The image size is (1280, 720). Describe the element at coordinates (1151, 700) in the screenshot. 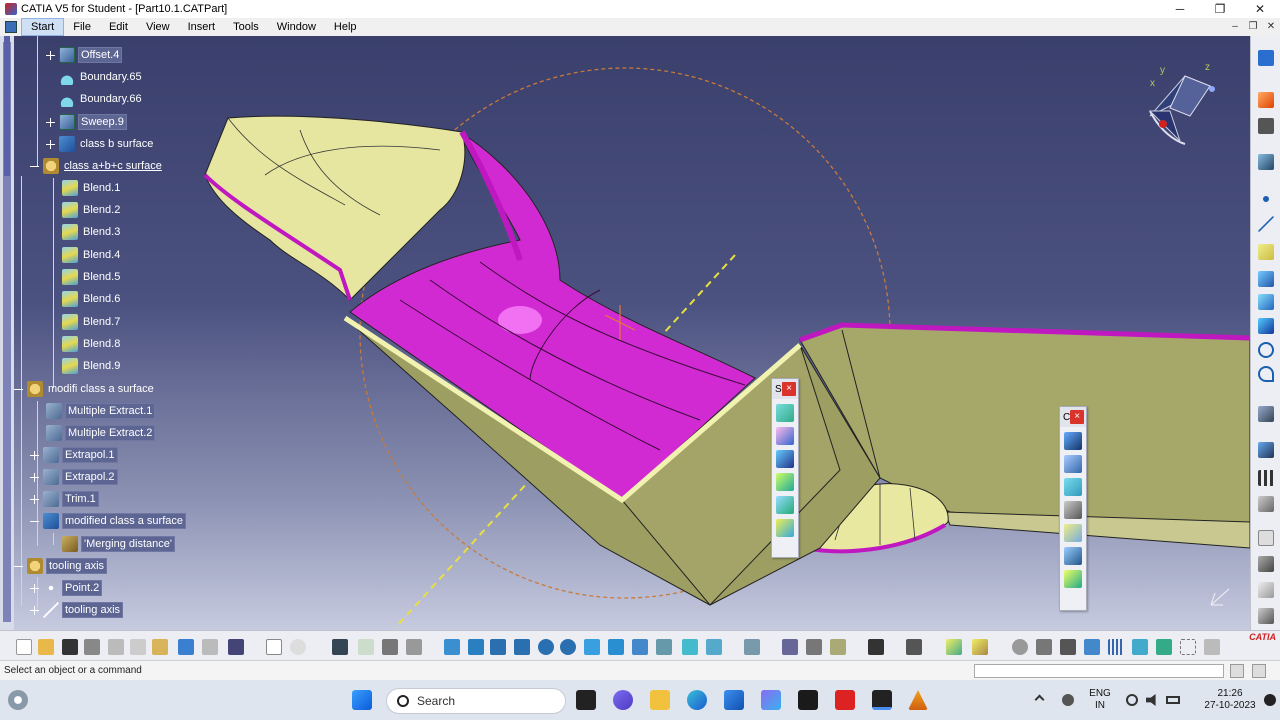

I see `speaker-icon` at that location.